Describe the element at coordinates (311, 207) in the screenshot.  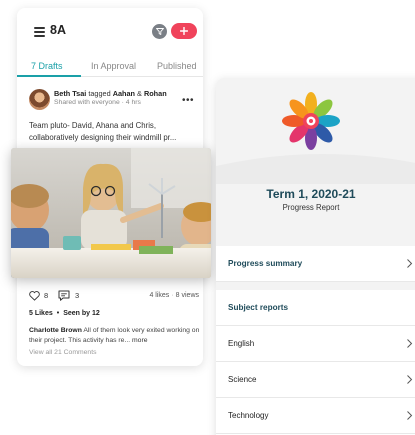
I see `report-subtitle: Progress Report` at that location.